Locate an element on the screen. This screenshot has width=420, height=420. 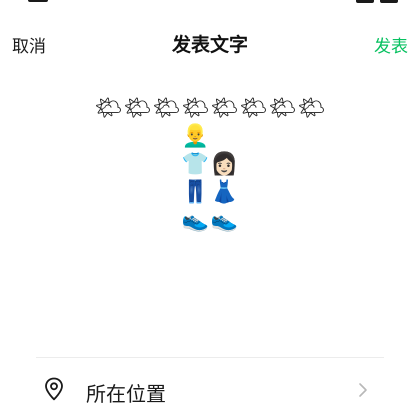
emoji-line: 🌤 🌤 🌤 🌤 🌤 🌤 🌤 🌤 is located at coordinates (210, 109).